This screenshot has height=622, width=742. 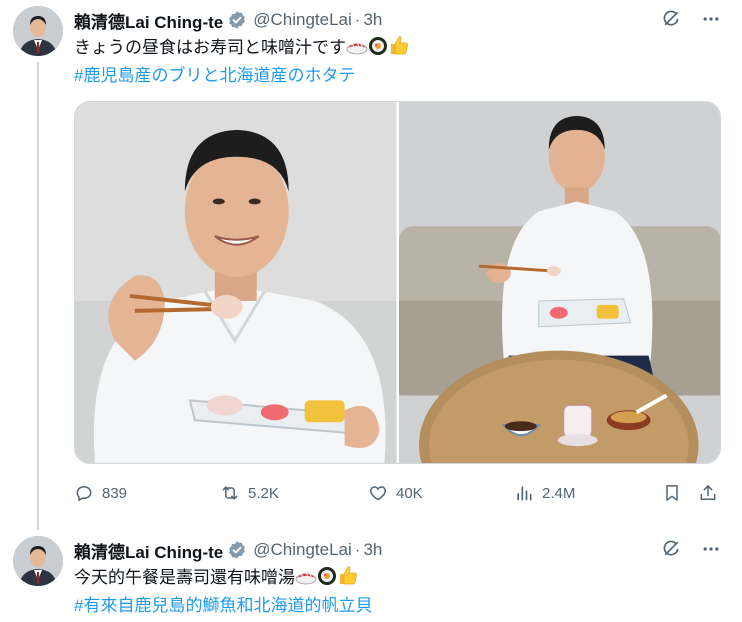 I want to click on tweet-body: きょうの昼食はお寿司と味噌汁です, so click(x=210, y=47).